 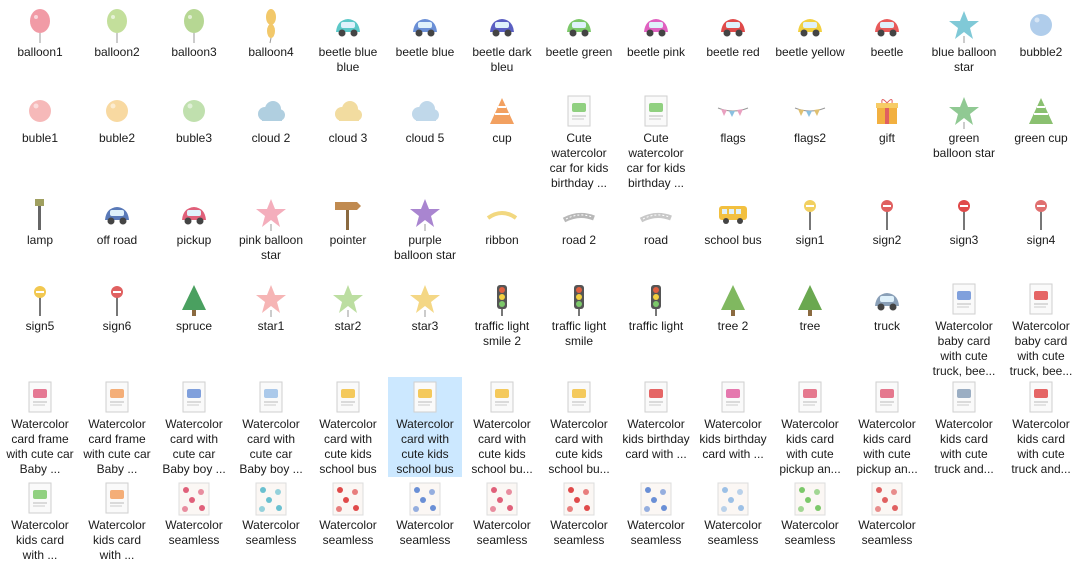 I want to click on file-item: flags2, so click(x=810, y=141).